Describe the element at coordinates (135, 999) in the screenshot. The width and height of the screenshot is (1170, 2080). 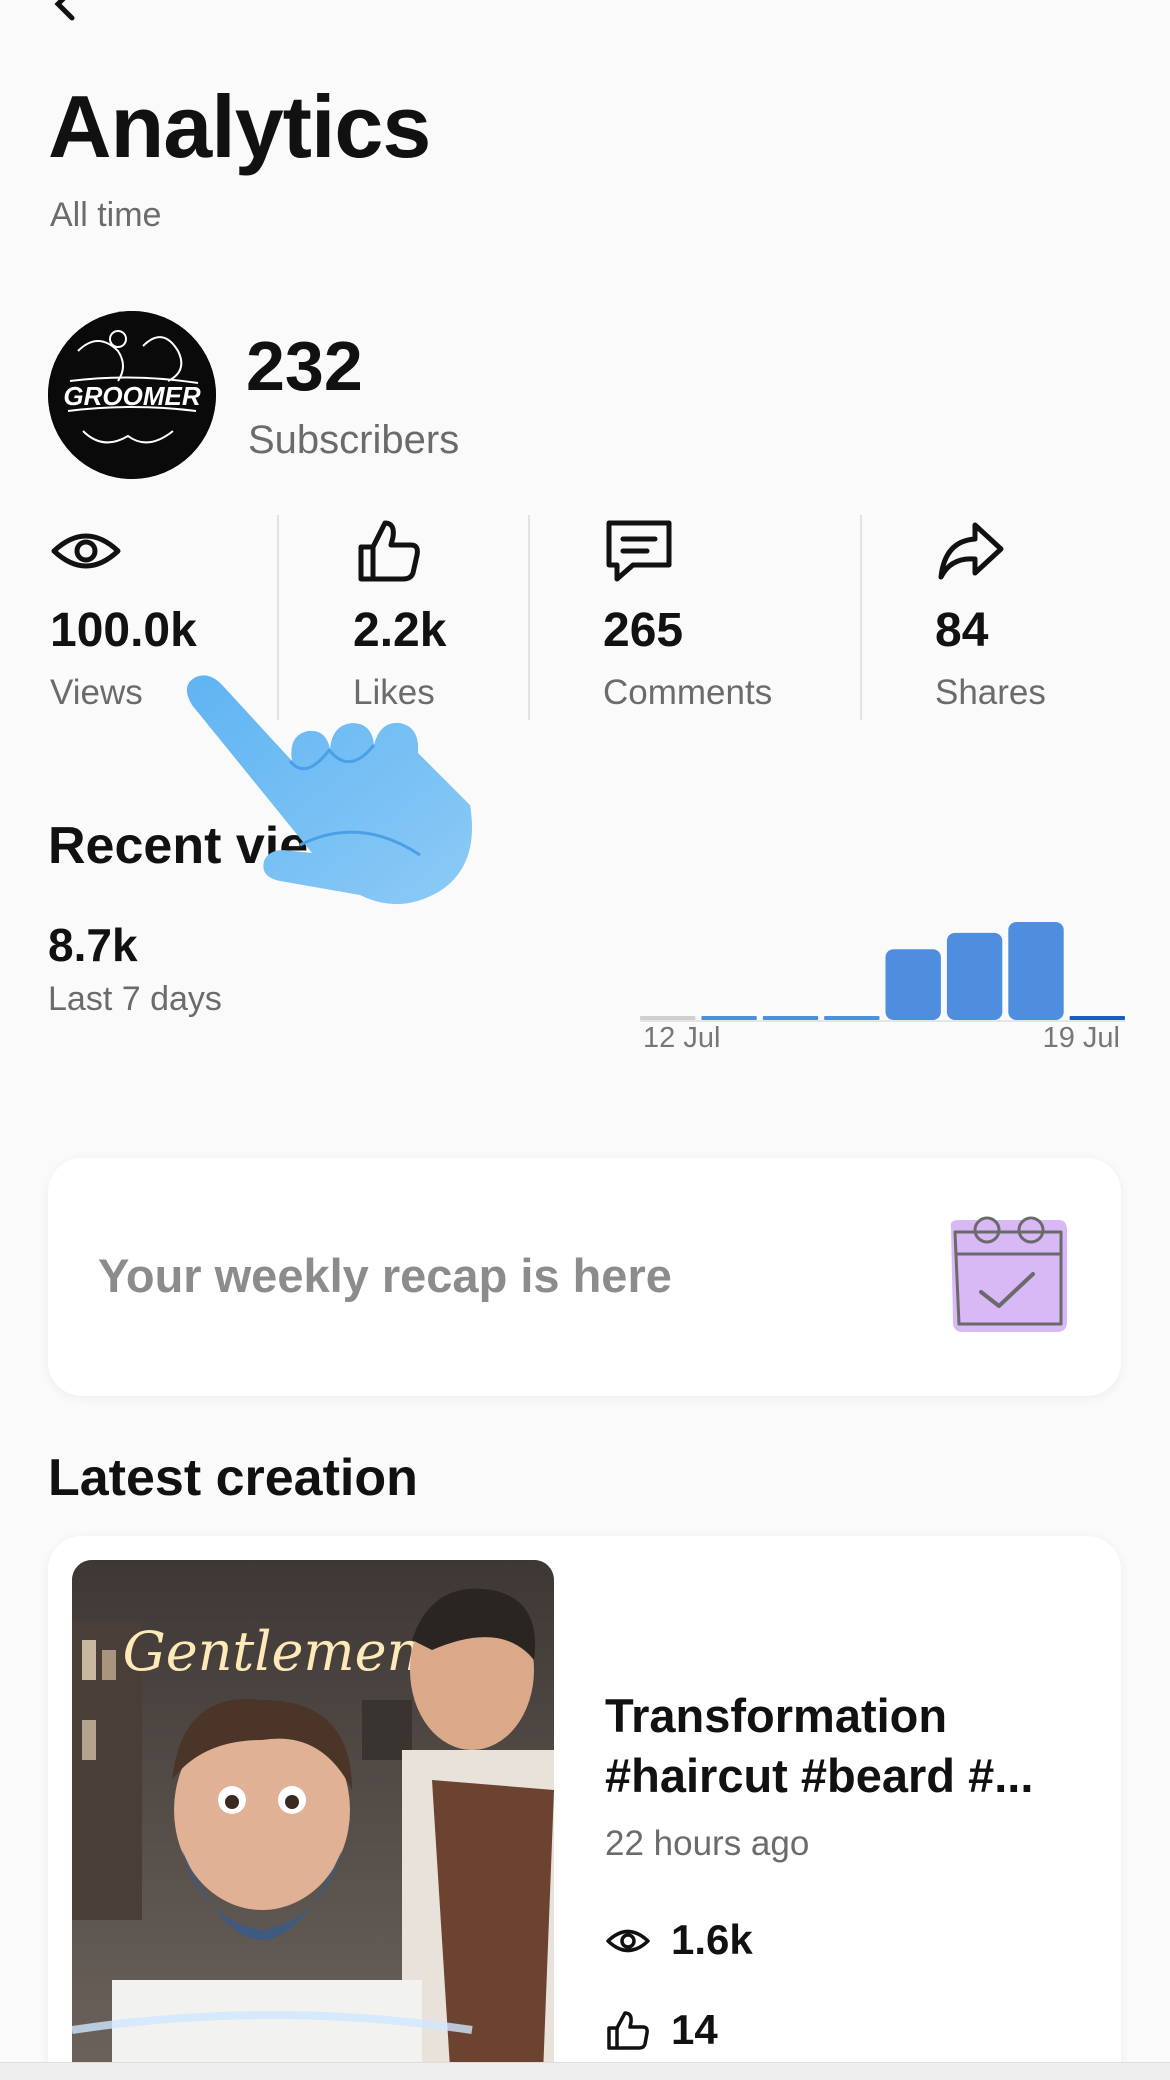
I see `recent-views-caption: Last 7 days` at that location.